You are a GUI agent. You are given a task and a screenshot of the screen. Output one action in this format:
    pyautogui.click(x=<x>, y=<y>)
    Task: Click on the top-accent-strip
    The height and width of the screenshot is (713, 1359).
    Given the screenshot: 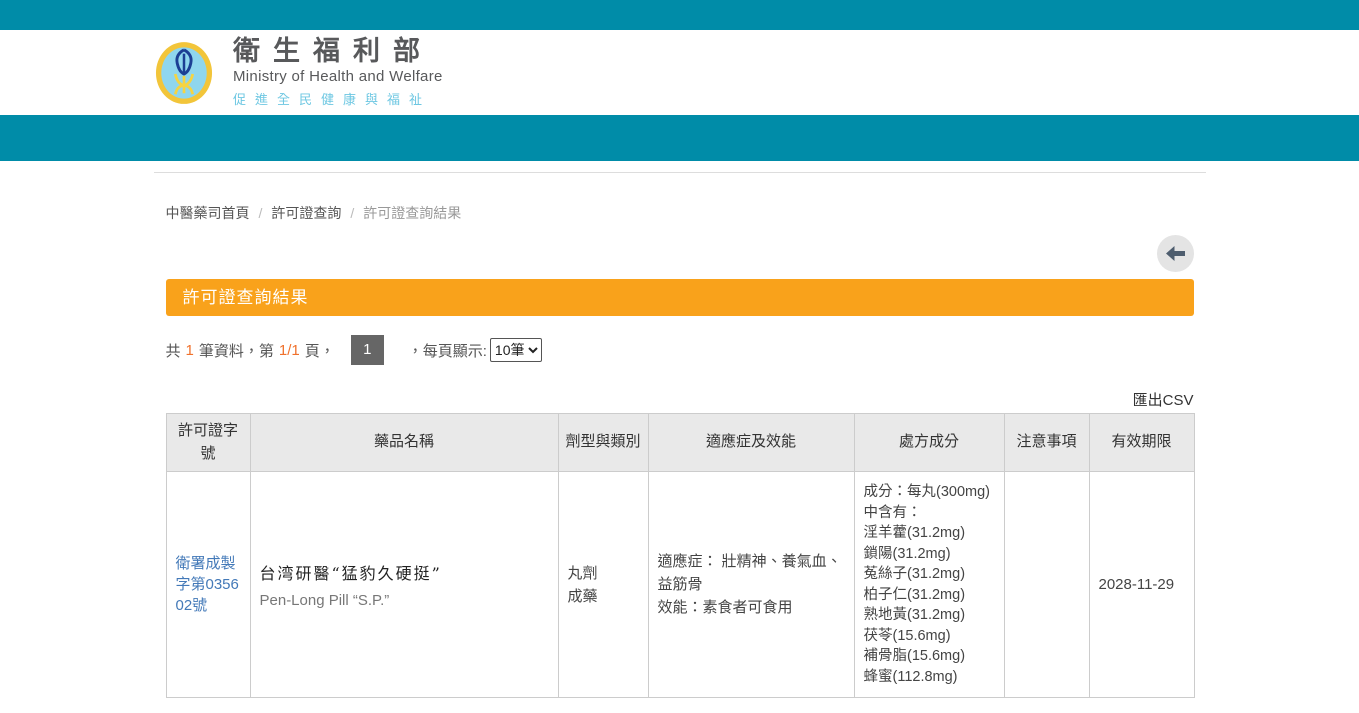 What is the action you would take?
    pyautogui.click(x=679, y=15)
    